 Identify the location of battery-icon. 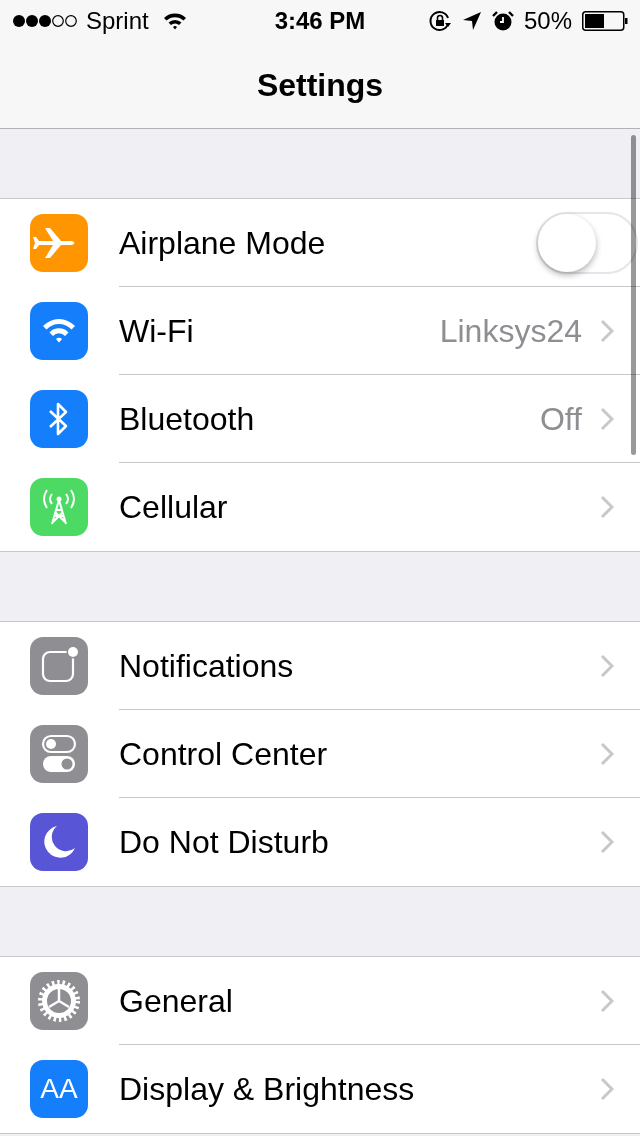
(605, 21).